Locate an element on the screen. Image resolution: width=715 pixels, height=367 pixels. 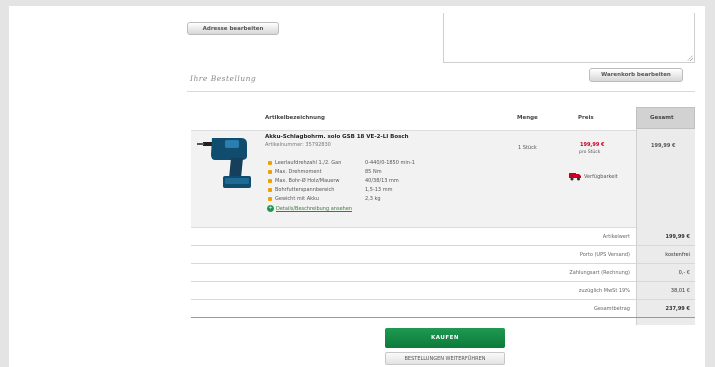
comment-textarea is located at coordinates (569, 38).